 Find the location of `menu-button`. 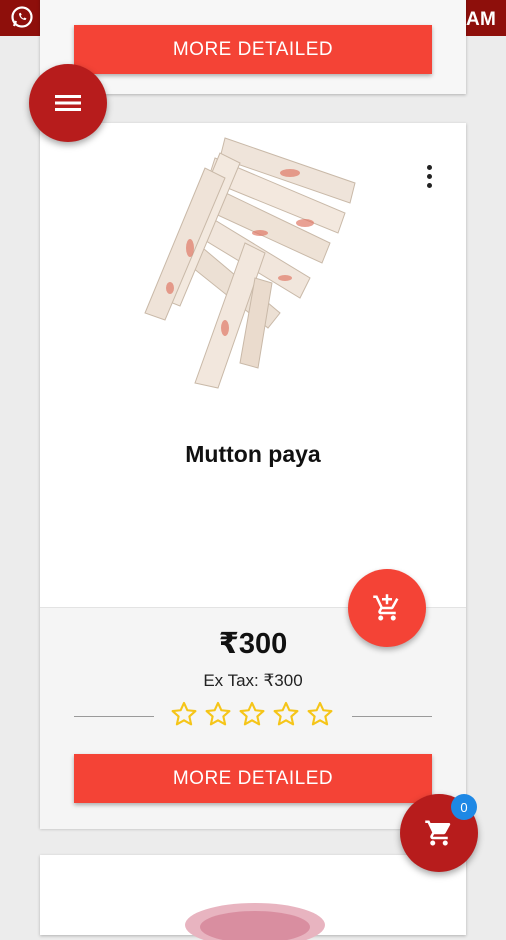

menu-button is located at coordinates (68, 103).